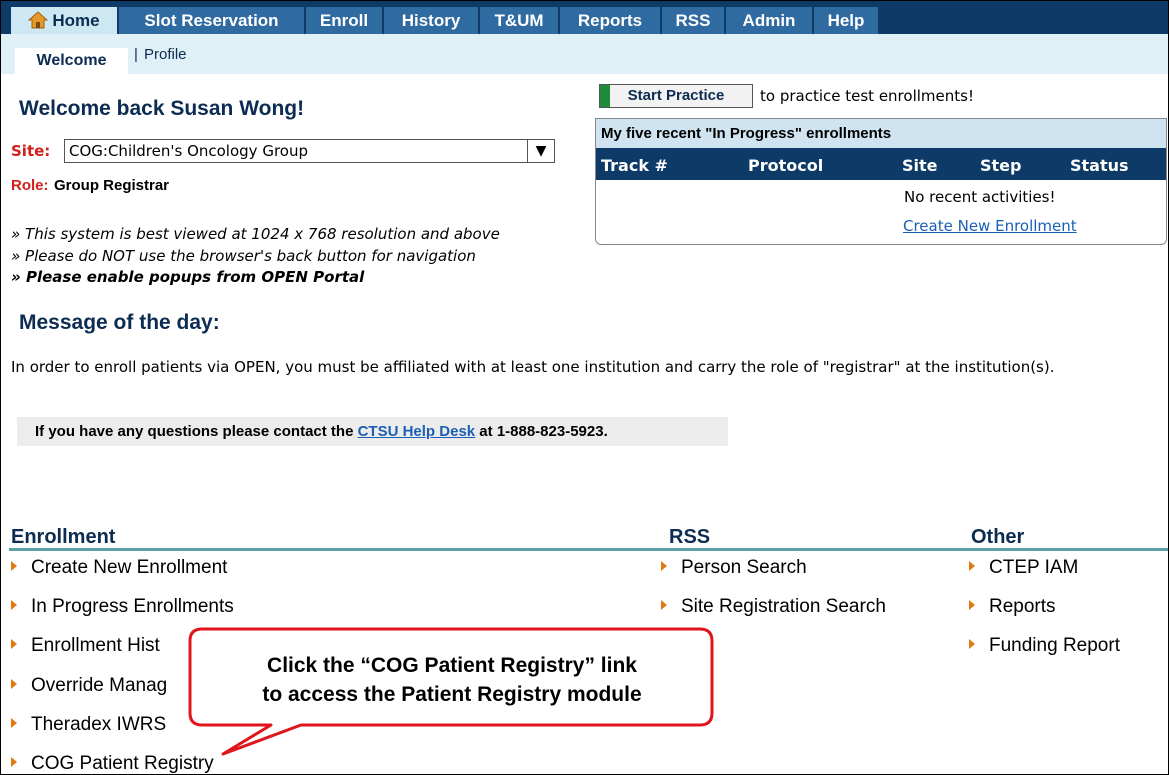  I want to click on recent-enrollments-title: My five recent "In Progress" enrollments, so click(881, 133).